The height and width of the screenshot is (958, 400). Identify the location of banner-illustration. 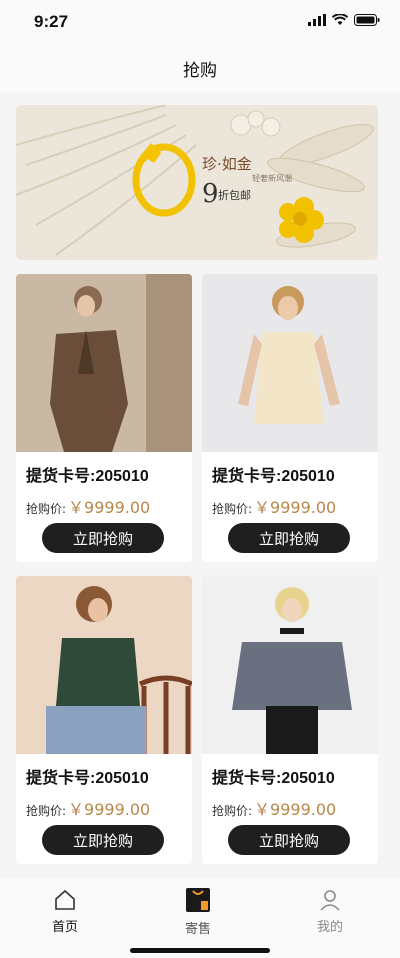
(197, 182).